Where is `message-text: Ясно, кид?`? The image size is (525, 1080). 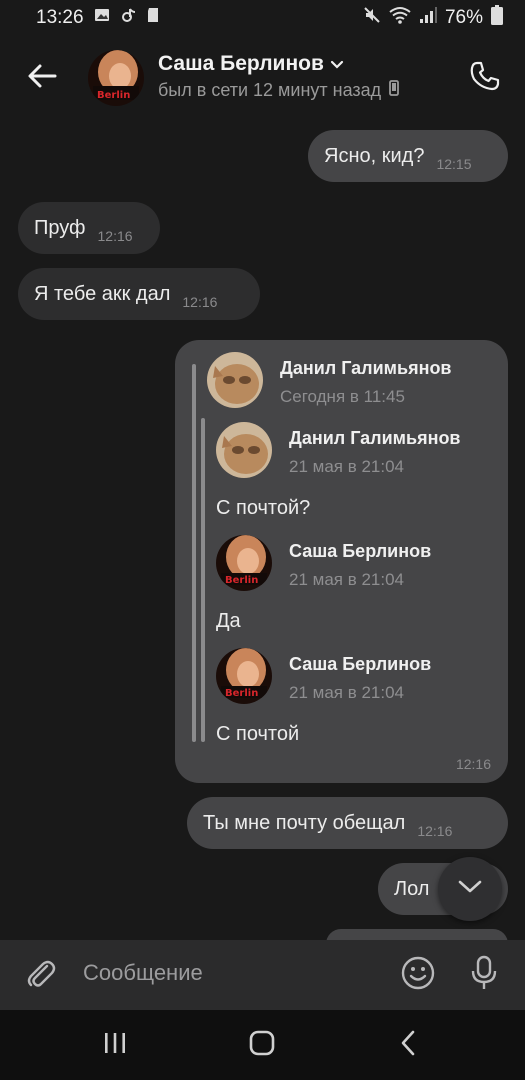 message-text: Ясно, кид? is located at coordinates (374, 155).